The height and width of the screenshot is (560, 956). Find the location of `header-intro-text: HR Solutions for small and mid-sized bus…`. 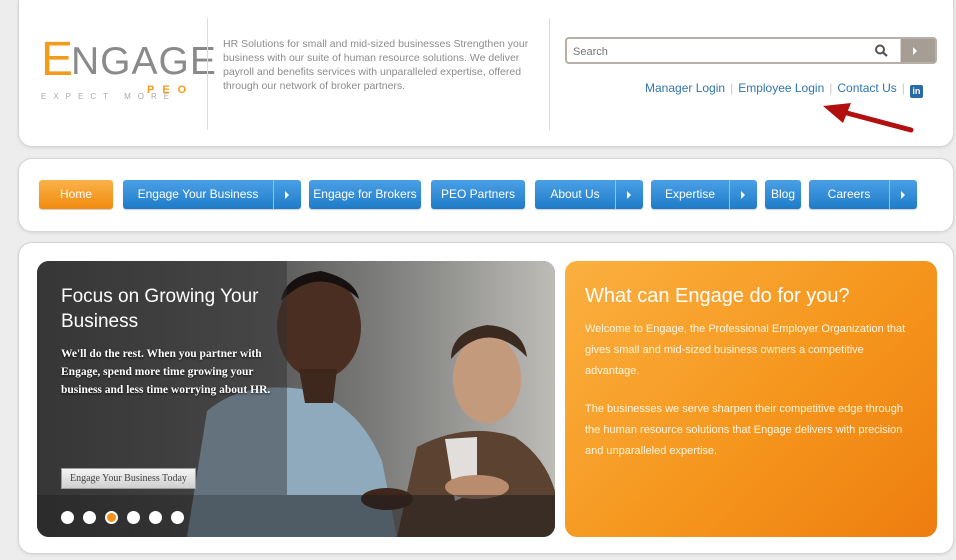

header-intro-text: HR Solutions for small and mid-sized bus… is located at coordinates (376, 65).